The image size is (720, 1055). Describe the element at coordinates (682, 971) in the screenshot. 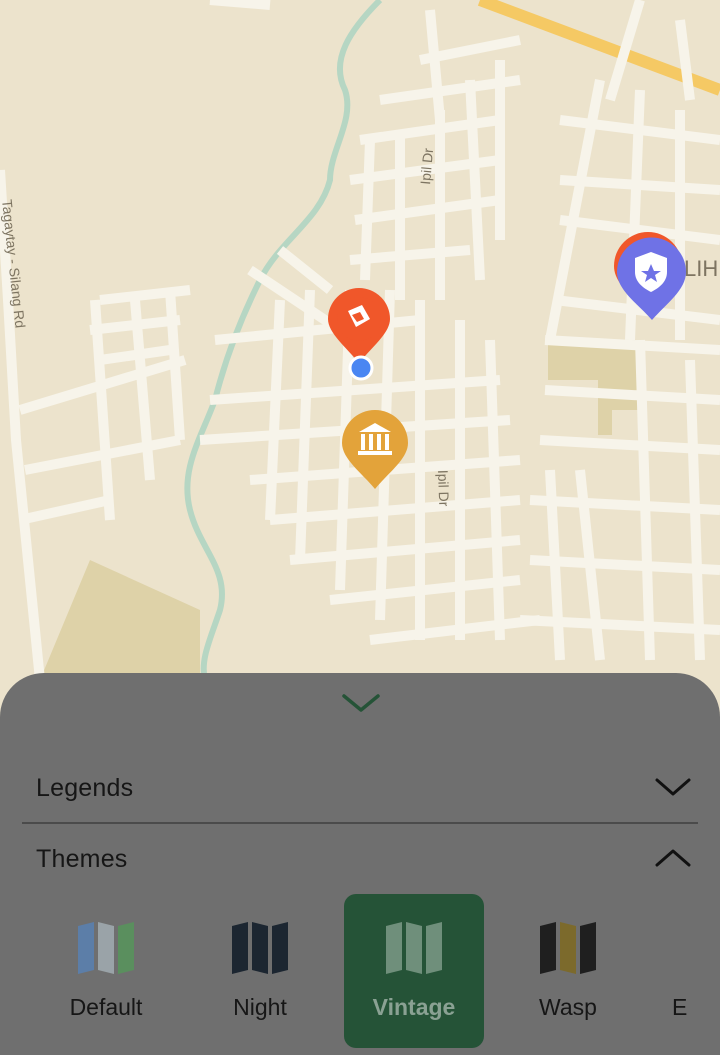

I see `theme-option-partial: E` at that location.